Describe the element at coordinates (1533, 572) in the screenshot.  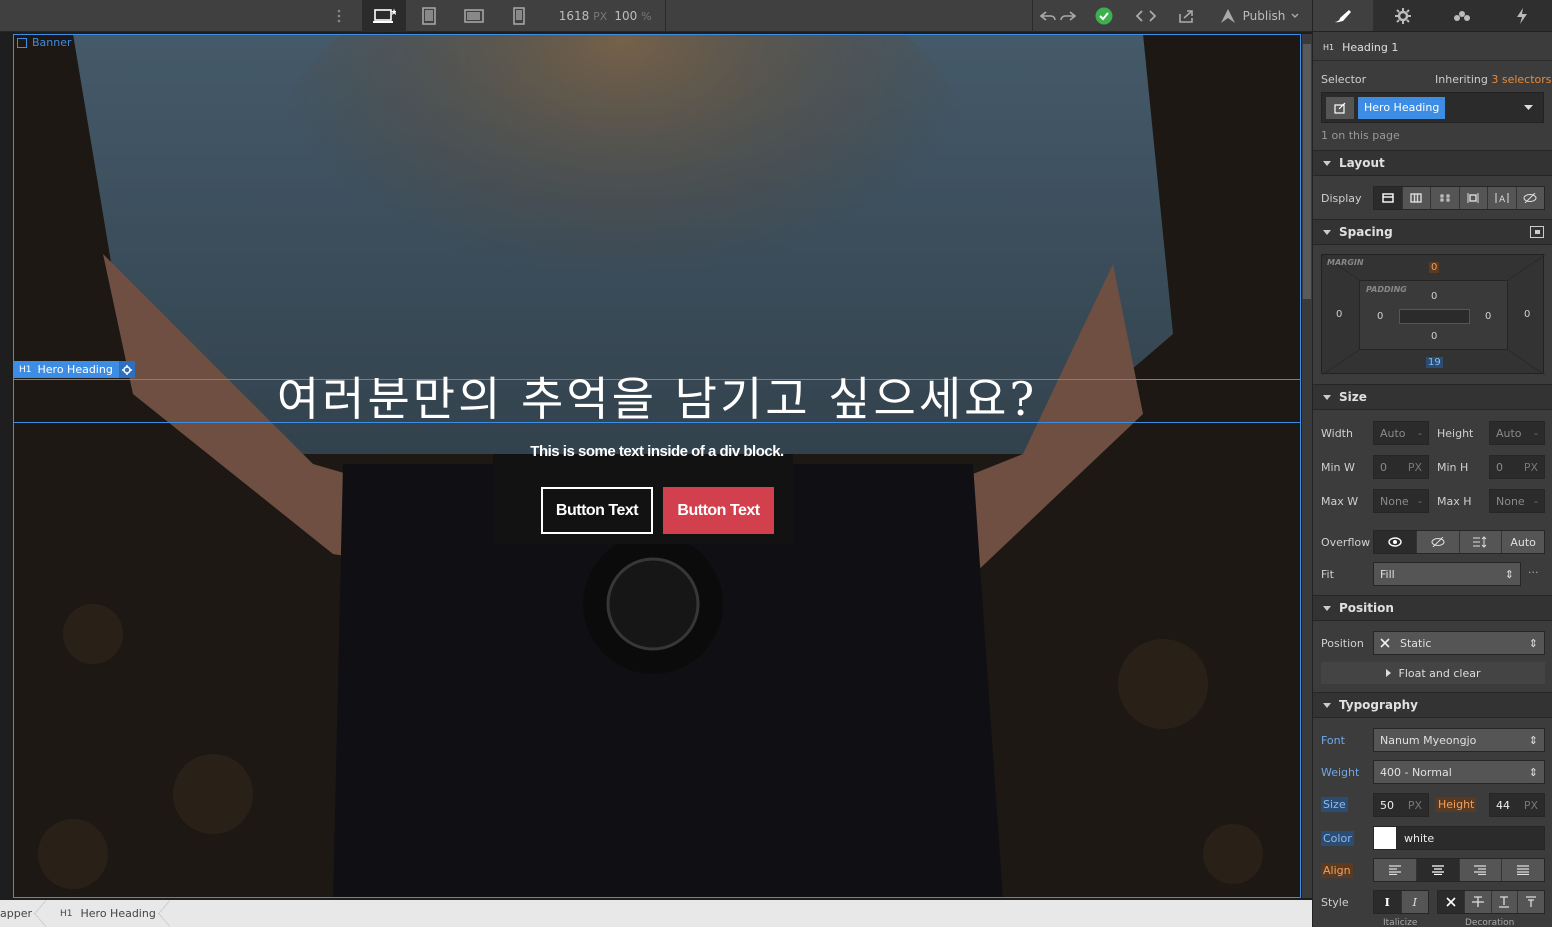
I see `more-horizontal-icon: ···` at that location.